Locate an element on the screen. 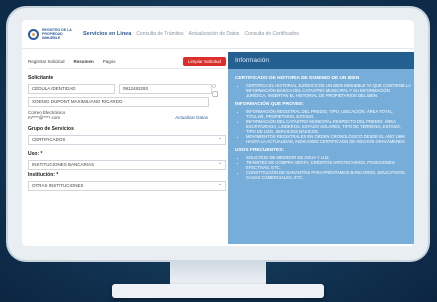 The width and height of the screenshot is (437, 302). logo-icon is located at coordinates (33, 34).